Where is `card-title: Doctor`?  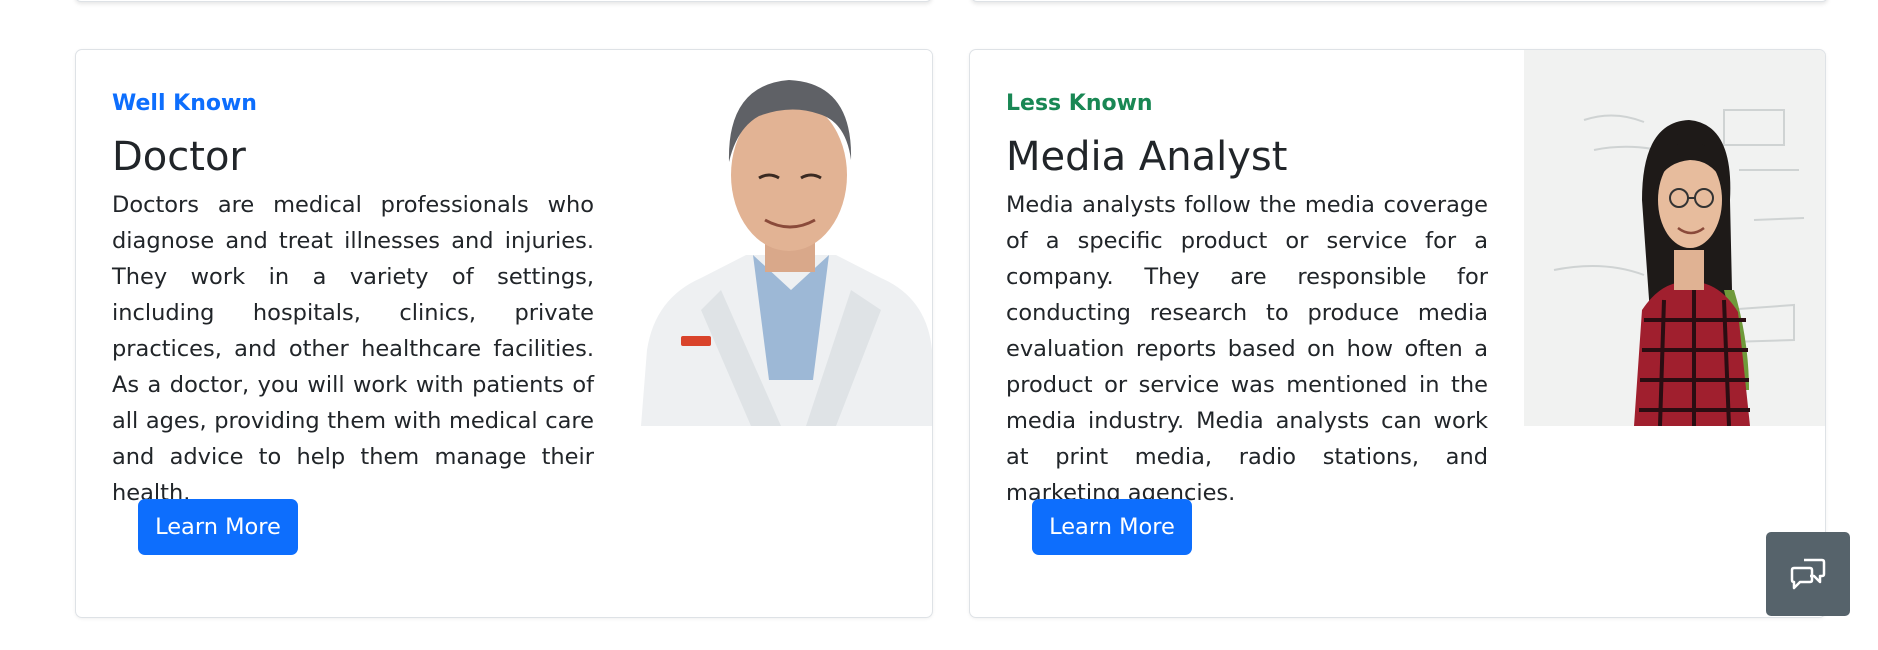
card-title: Doctor is located at coordinates (179, 157).